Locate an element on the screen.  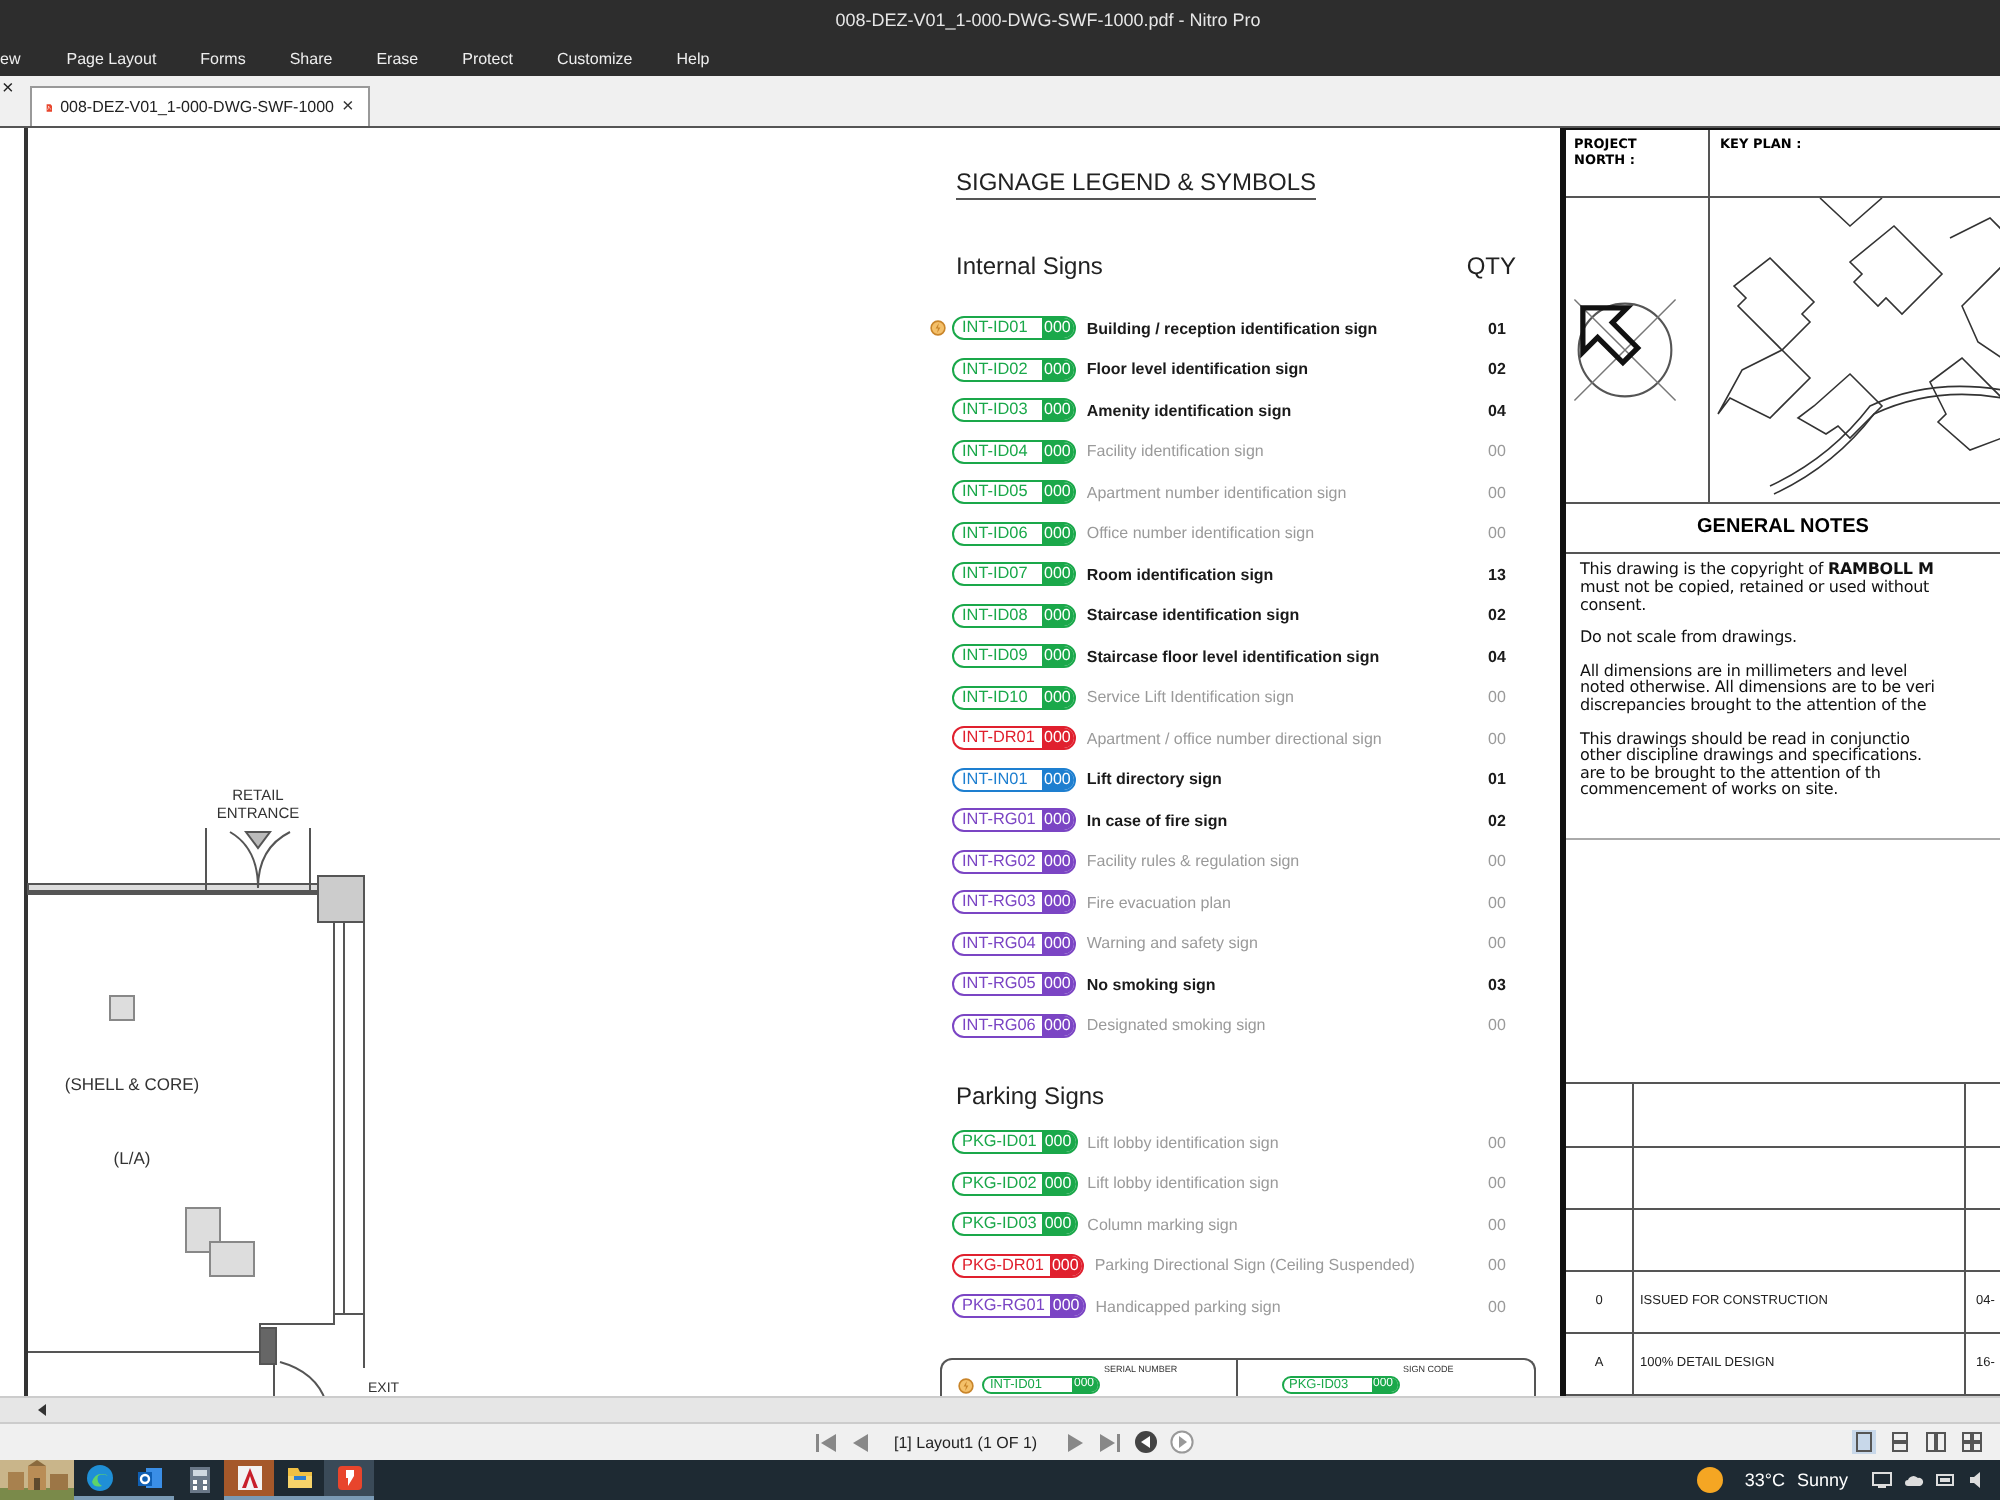
facing-pages-icon is located at coordinates (1936, 1442).